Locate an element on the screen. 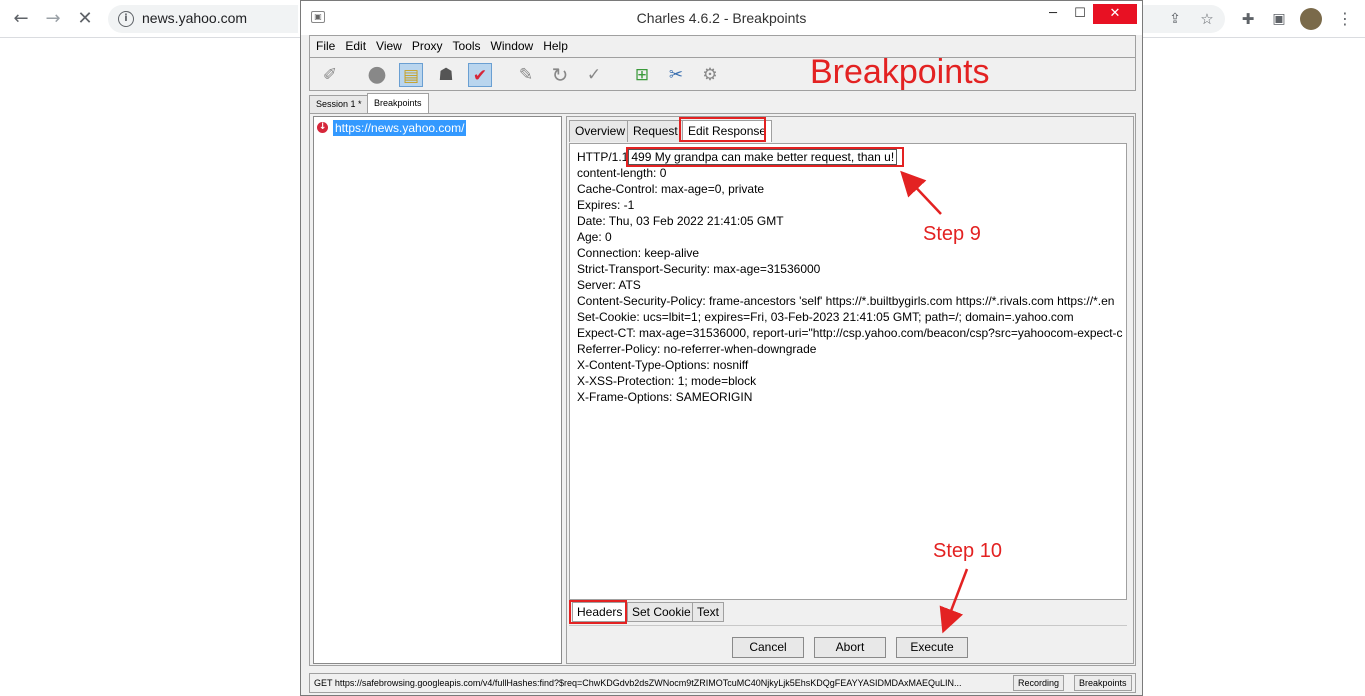  extensions-icon: ✚ is located at coordinates (1248, 19).